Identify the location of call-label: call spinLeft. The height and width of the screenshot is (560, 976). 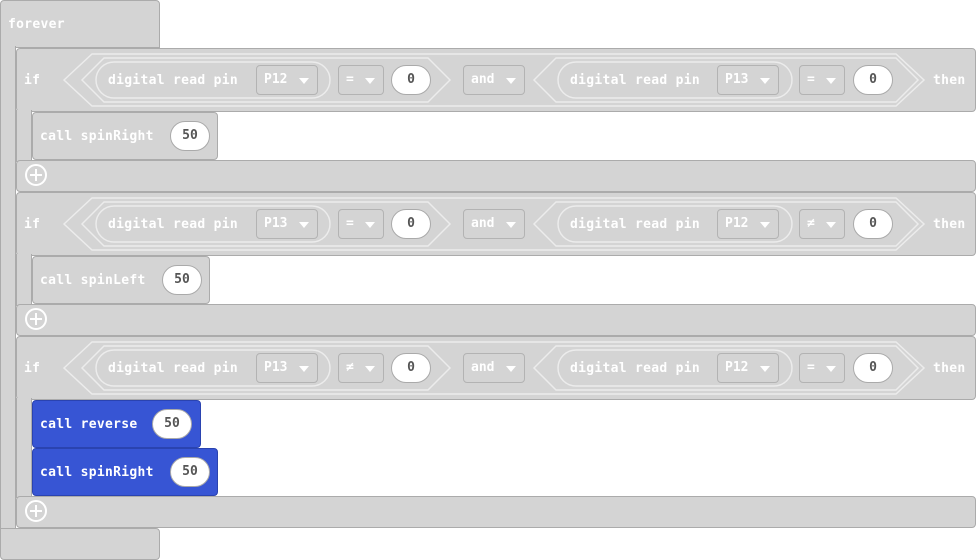
(93, 280).